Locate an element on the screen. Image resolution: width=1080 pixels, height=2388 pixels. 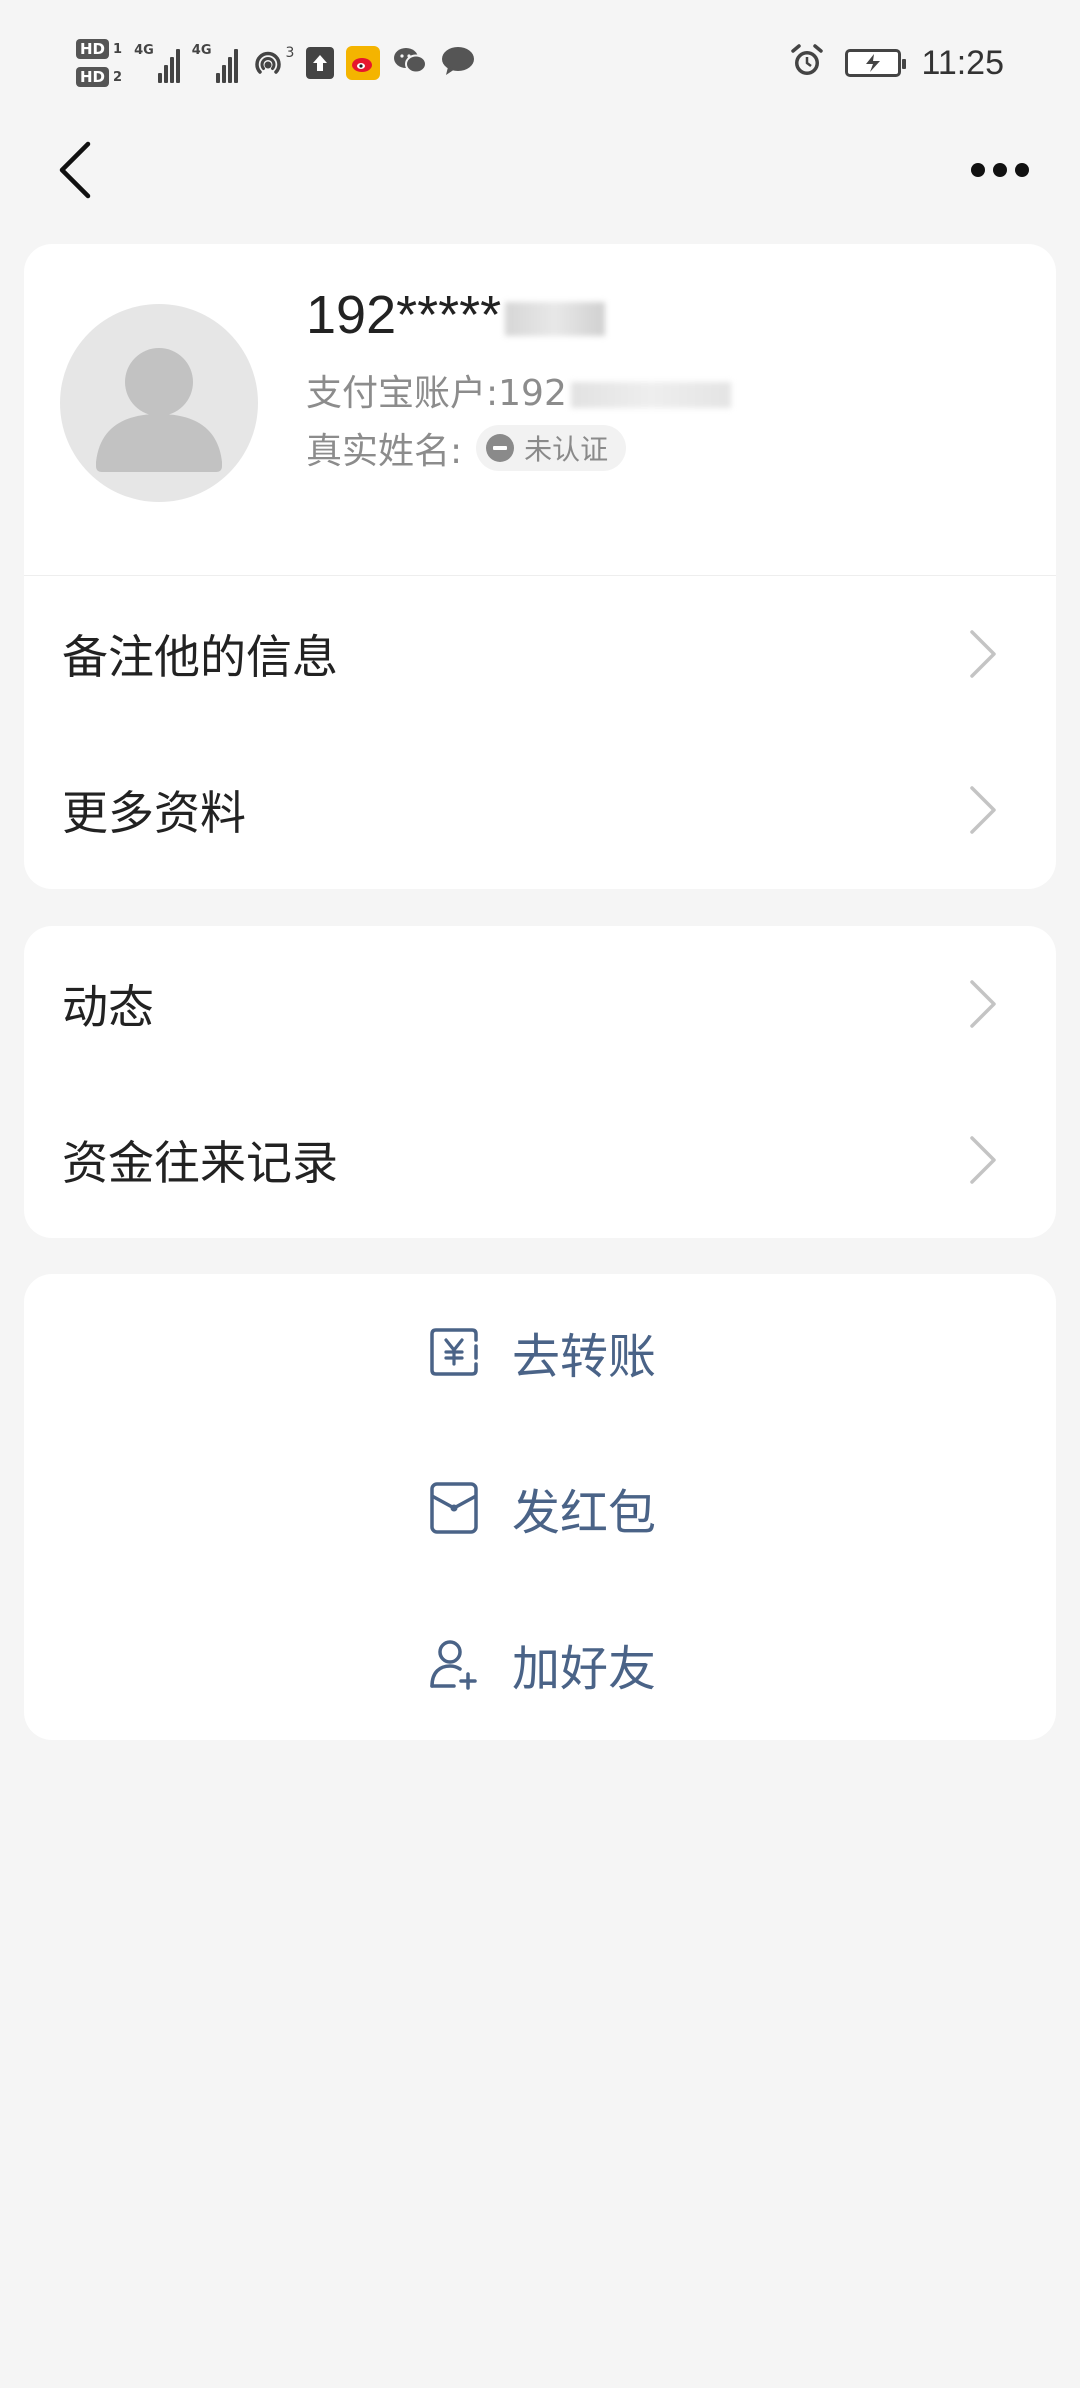
default-avatar-icon is located at coordinates (159, 410).